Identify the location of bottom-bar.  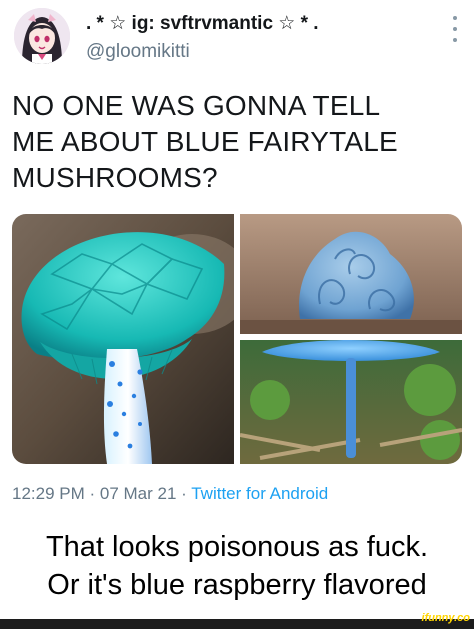
(237, 624).